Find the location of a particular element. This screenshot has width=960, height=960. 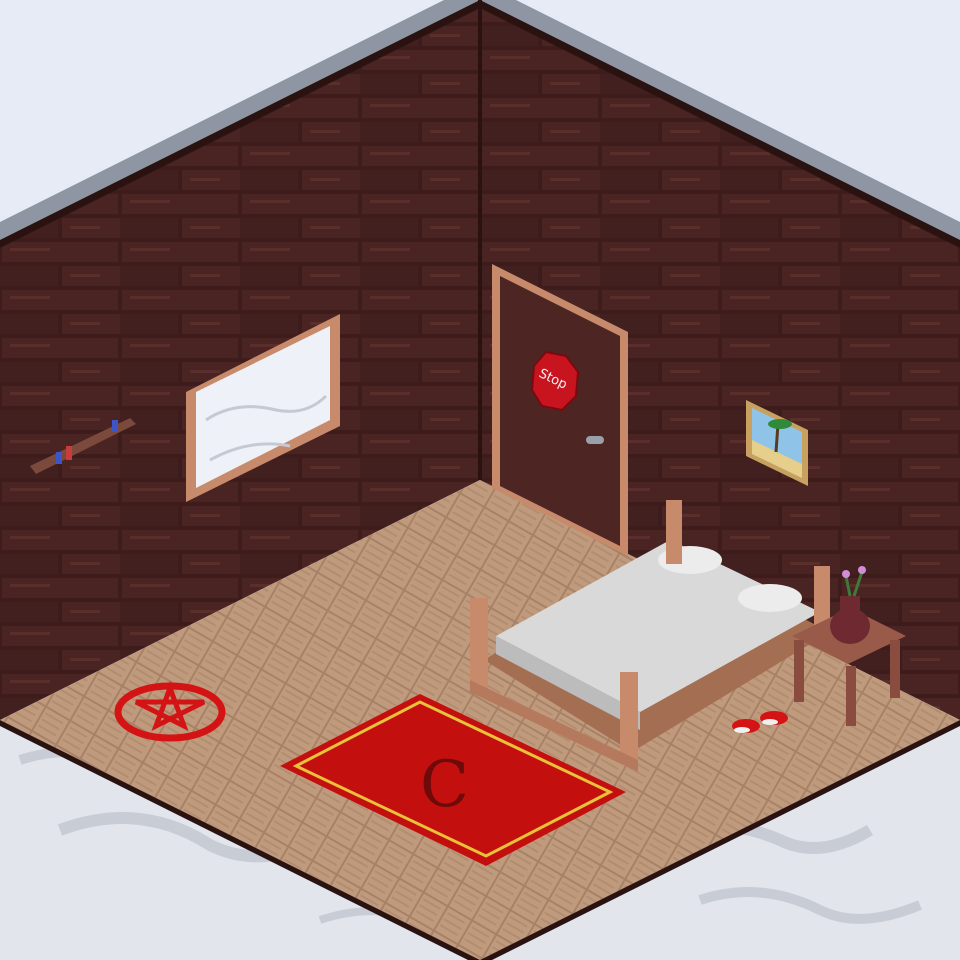

door-handle is located at coordinates (595, 440).